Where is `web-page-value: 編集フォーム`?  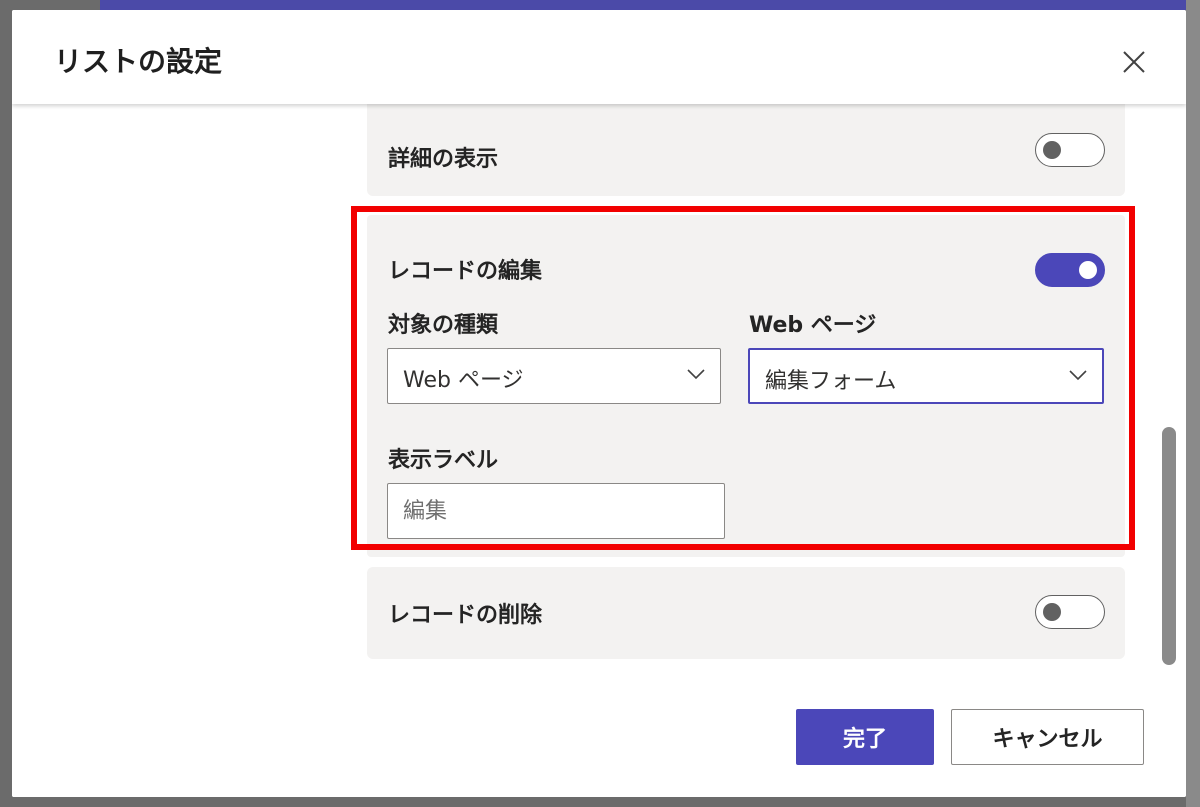 web-page-value: 編集フォーム is located at coordinates (831, 381).